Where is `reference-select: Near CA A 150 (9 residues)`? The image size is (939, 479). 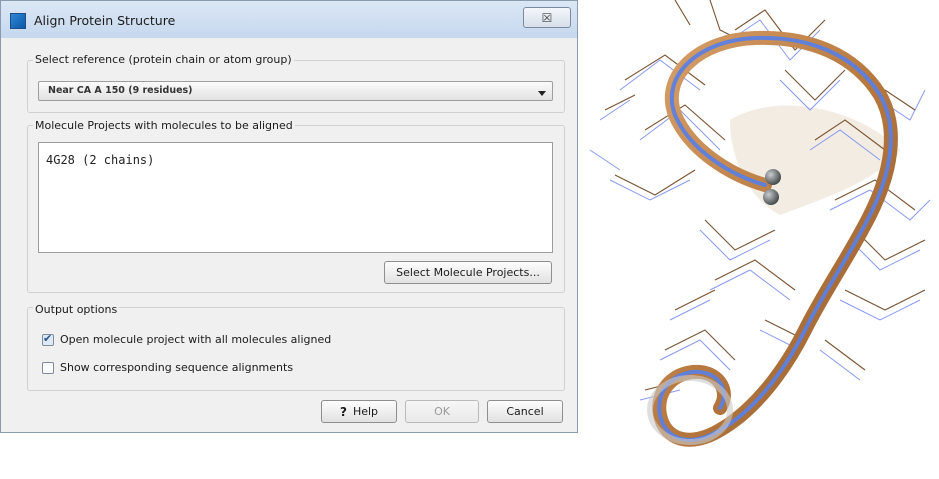
reference-select: Near CA A 150 (9 residues) is located at coordinates (295, 91).